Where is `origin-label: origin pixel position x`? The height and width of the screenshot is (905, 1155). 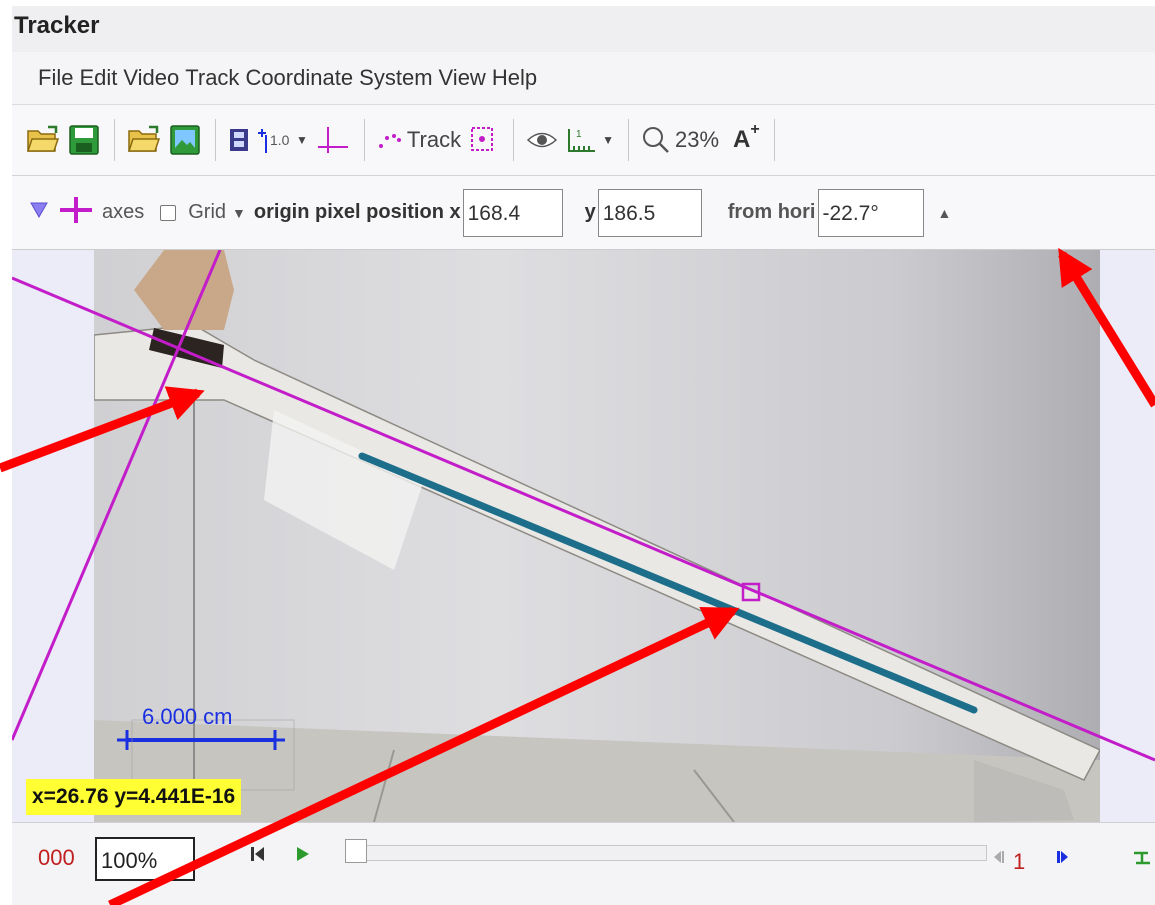
origin-label: origin pixel position x is located at coordinates (357, 212).